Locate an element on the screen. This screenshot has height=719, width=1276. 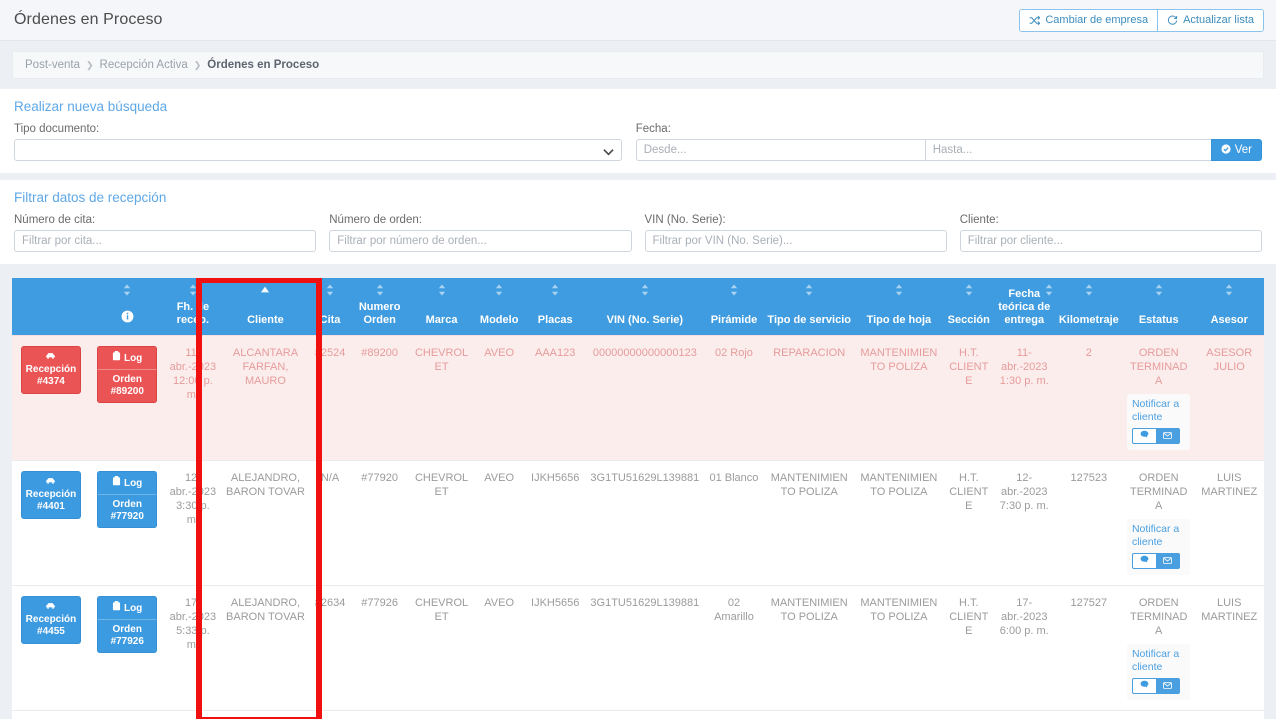
vin-label: VIN (No. Serie): is located at coordinates (685, 220).